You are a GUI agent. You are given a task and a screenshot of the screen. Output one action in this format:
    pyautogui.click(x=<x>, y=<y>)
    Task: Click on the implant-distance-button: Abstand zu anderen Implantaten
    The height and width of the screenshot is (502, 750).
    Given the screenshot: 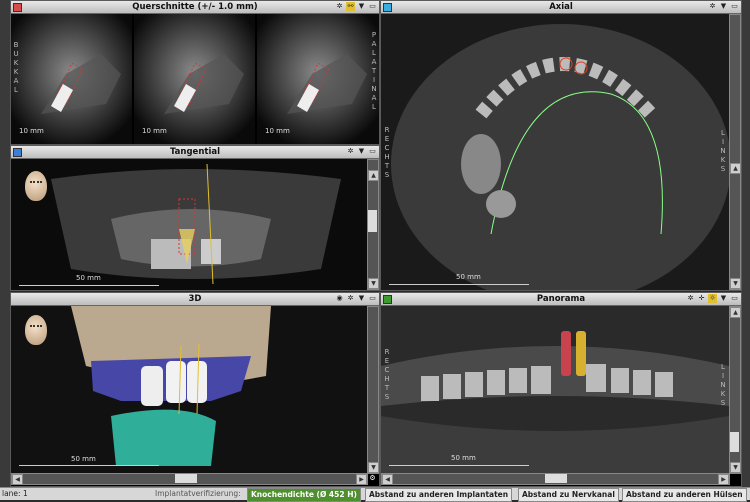 What is the action you would take?
    pyautogui.click(x=439, y=495)
    